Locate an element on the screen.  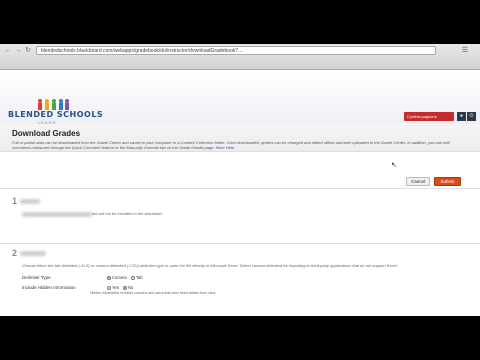
notifications-icon: ● is located at coordinates (461, 116).